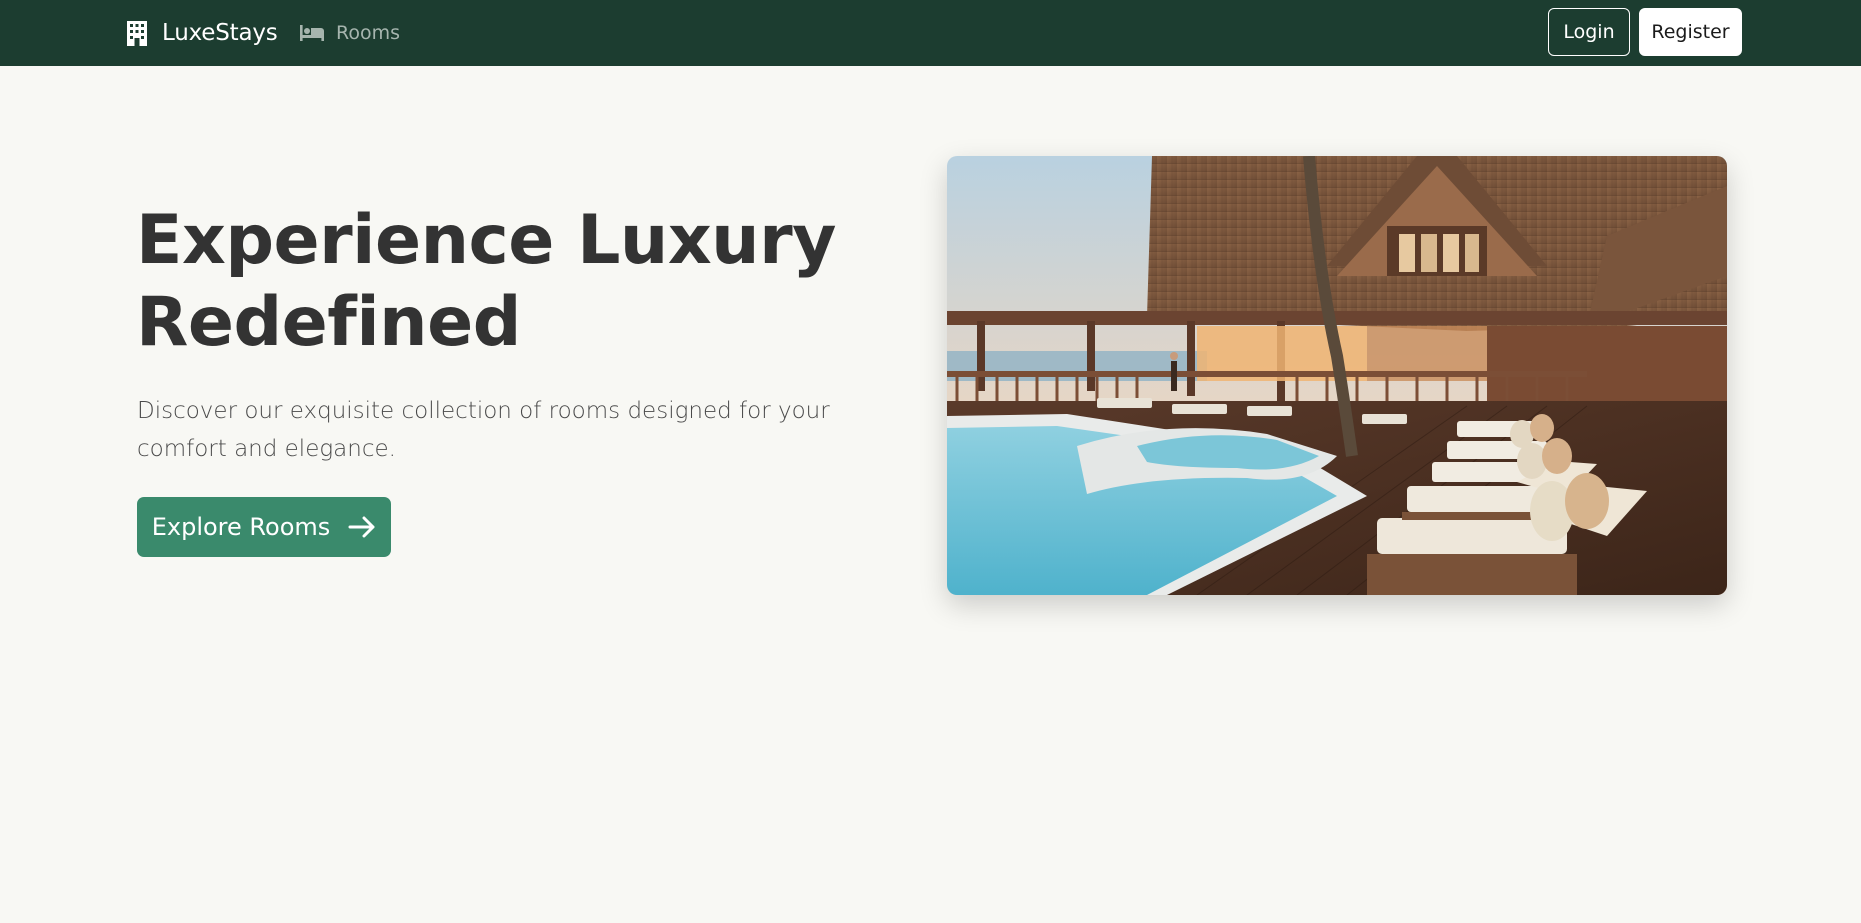 The width and height of the screenshot is (1861, 923). Describe the element at coordinates (241, 527) in the screenshot. I see `explore-rooms-label: Explore Rooms` at that location.